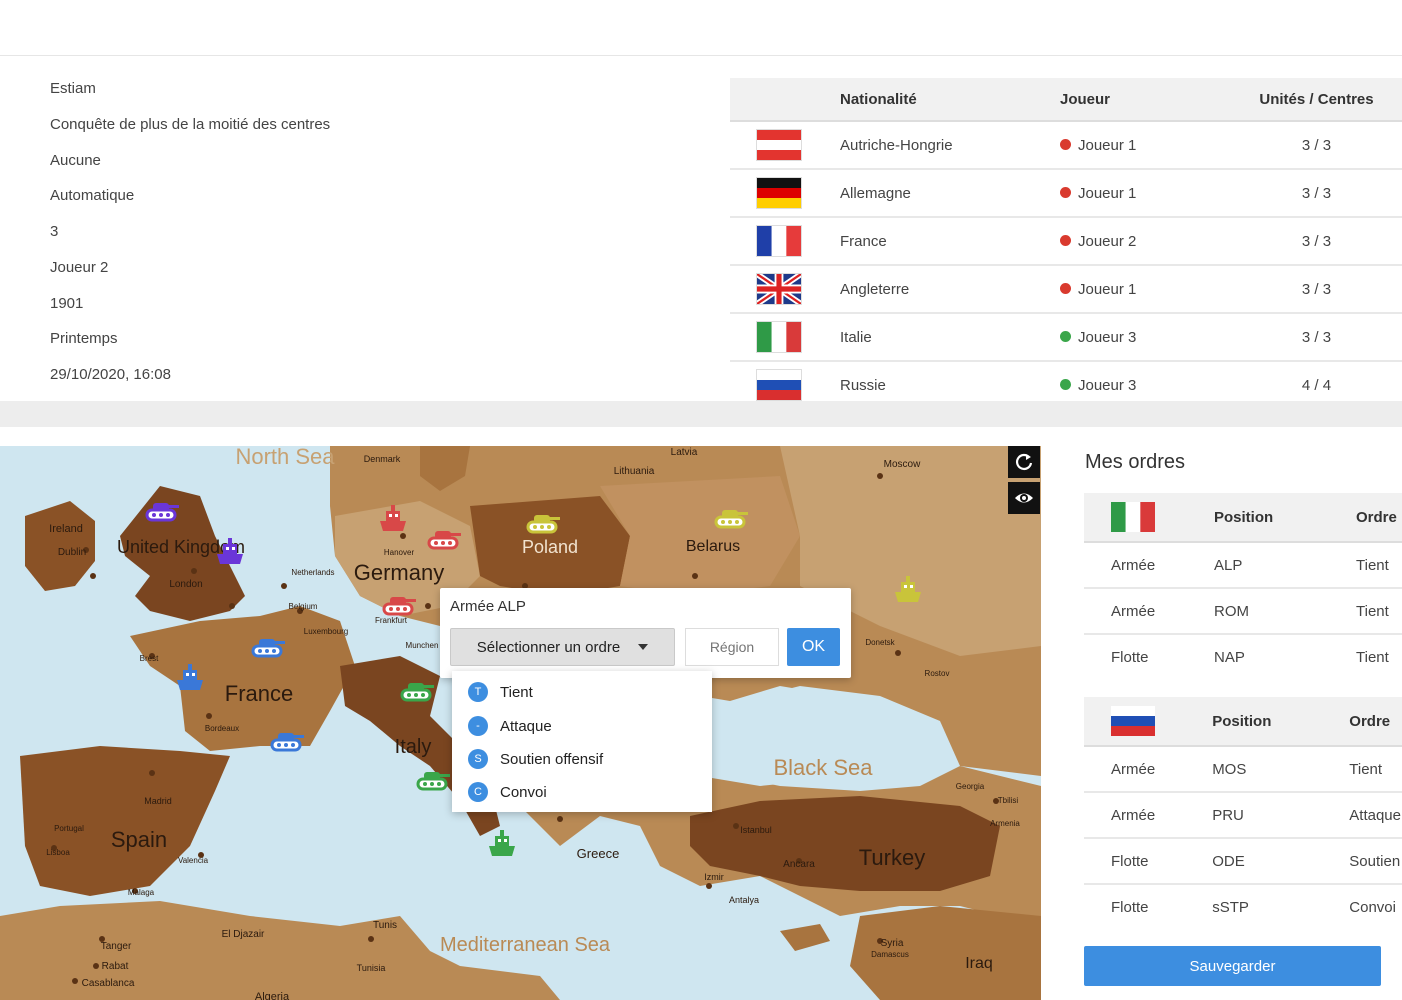 The height and width of the screenshot is (1000, 1402). Describe the element at coordinates (949, 289) in the screenshot. I see `nation-name: Angleterre` at that location.